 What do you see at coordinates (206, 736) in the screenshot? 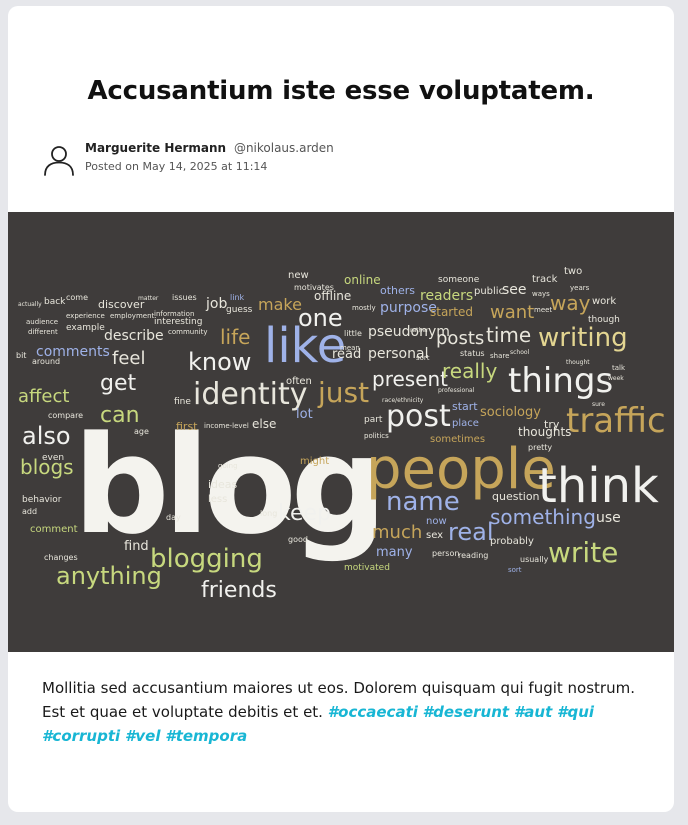
I see `hashtag-link: #tempora` at bounding box center [206, 736].